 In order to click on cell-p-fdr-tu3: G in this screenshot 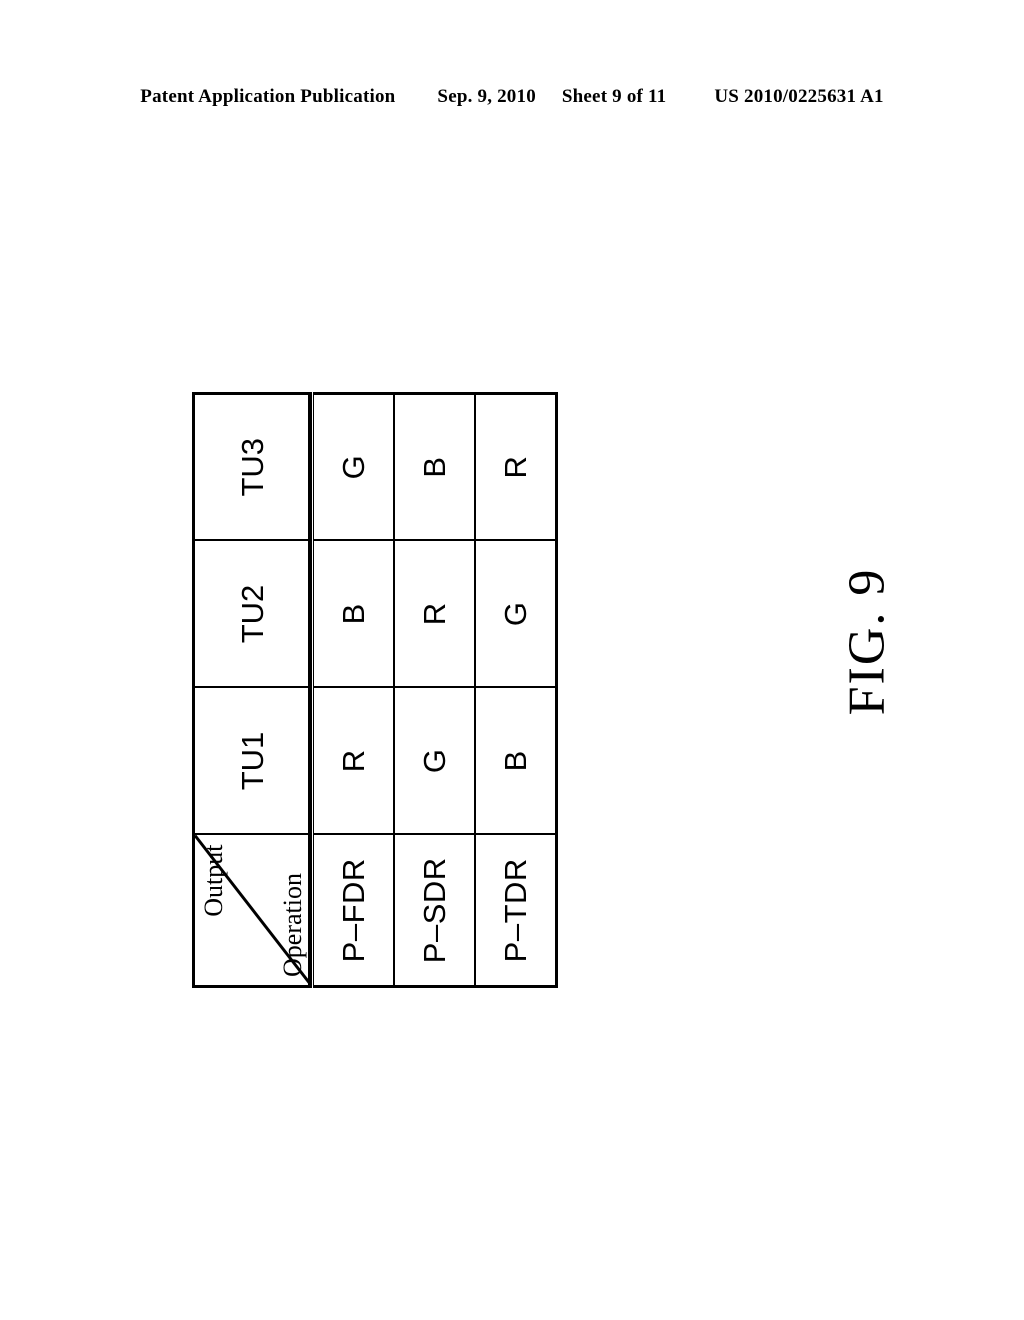, I will do `click(353, 467)`.